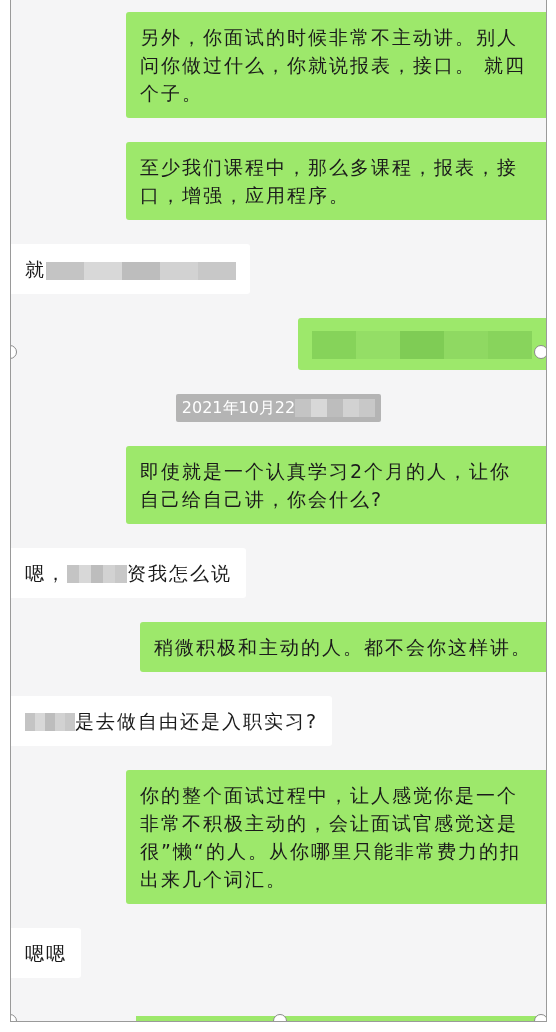 This screenshot has height=1032, width=556. Describe the element at coordinates (326, 484) in the screenshot. I see `message-text: 即使就是一个认真学习2个月的人，让你自己给自己讲，你会什么?` at that location.